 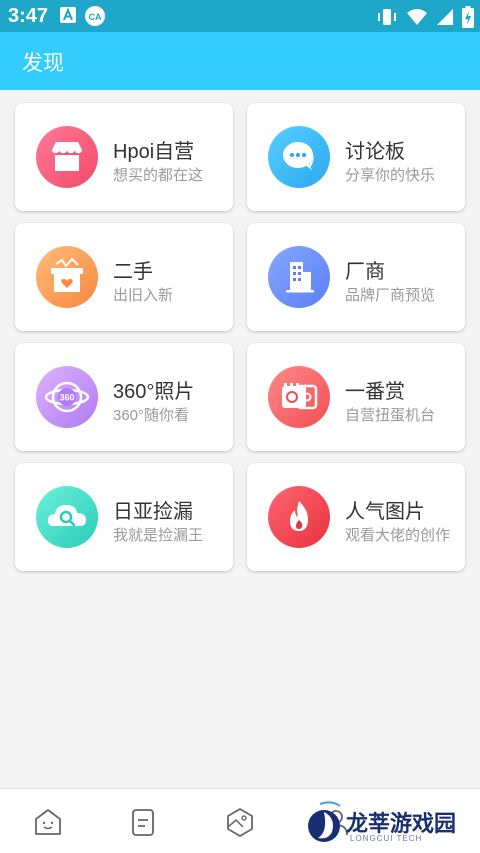 I want to click on app-notification-icon: CA, so click(x=95, y=18).